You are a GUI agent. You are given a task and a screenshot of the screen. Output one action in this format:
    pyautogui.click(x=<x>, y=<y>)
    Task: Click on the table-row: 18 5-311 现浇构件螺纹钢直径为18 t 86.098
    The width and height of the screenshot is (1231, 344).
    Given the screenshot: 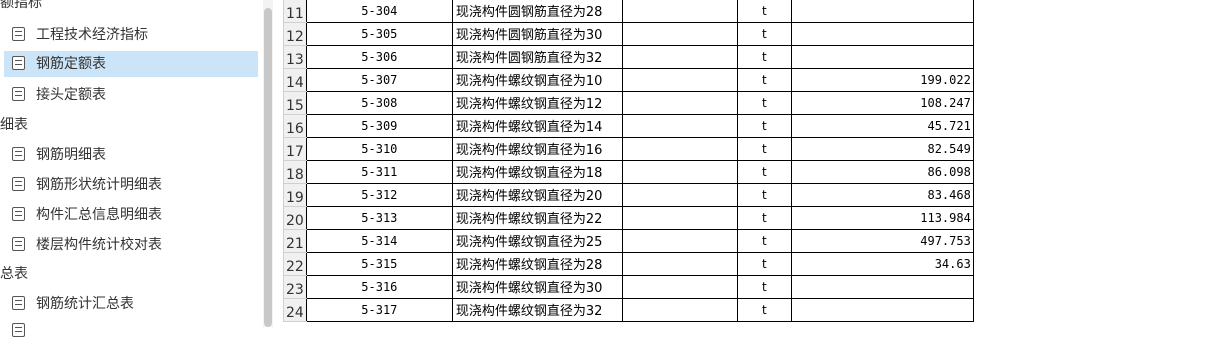 What is the action you would take?
    pyautogui.click(x=628, y=171)
    